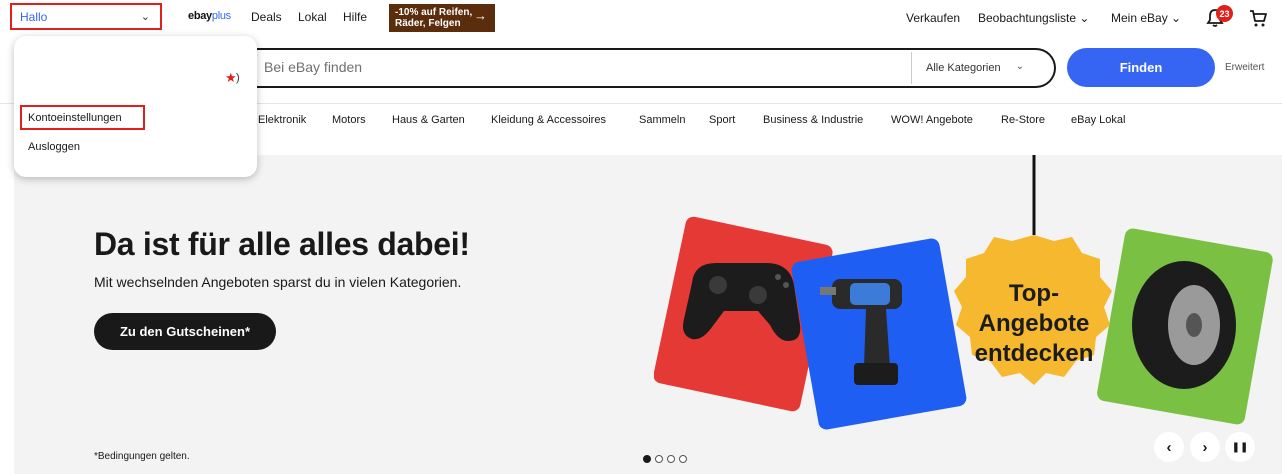 The image size is (1282, 474). I want to click on category-select: Alle Kategorien ⌄, so click(973, 68).